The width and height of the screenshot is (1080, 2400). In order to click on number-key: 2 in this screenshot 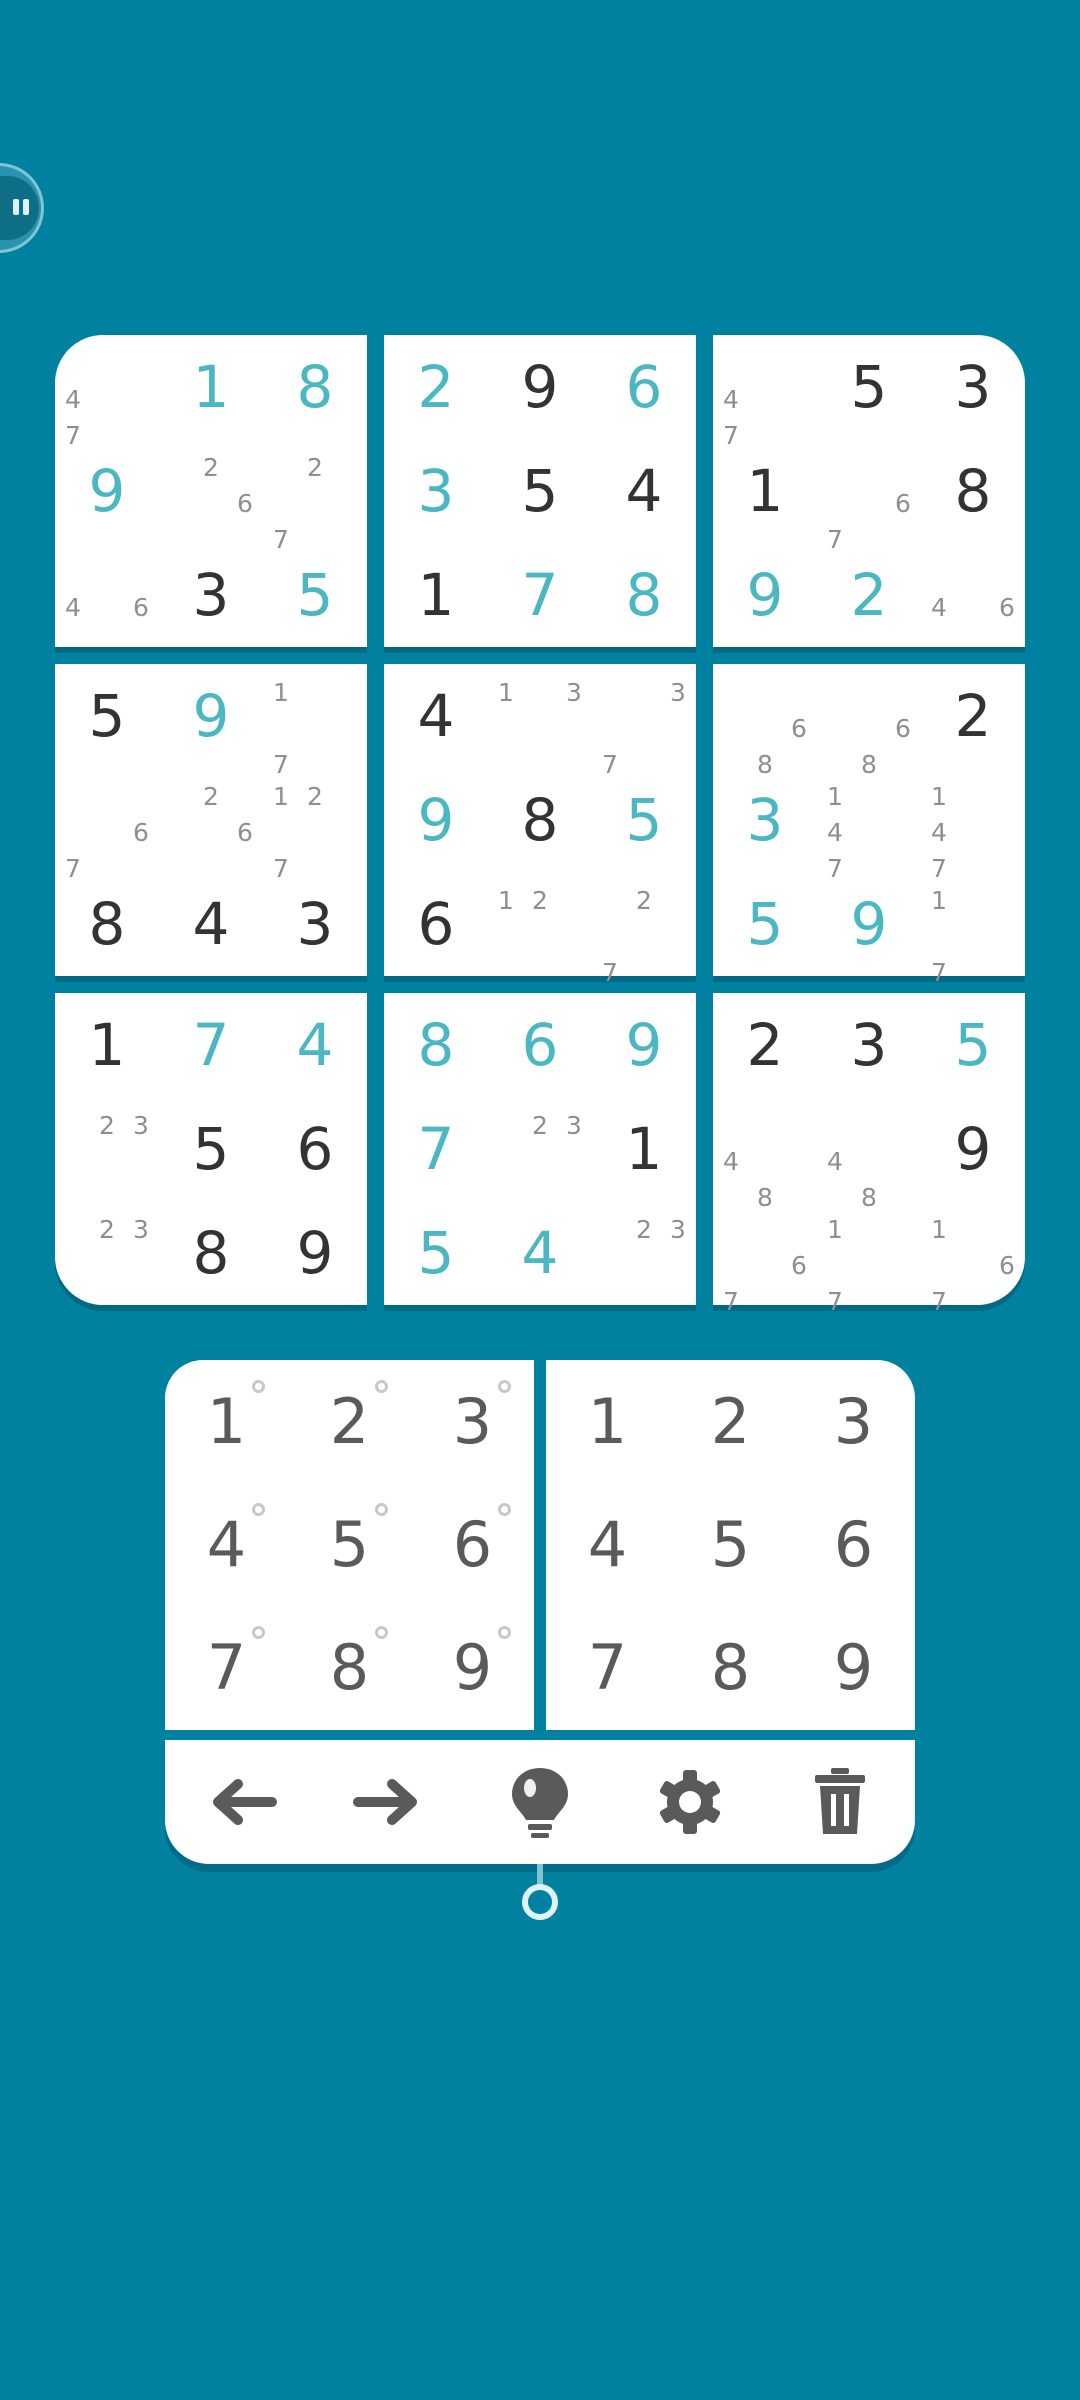, I will do `click(730, 1421)`.